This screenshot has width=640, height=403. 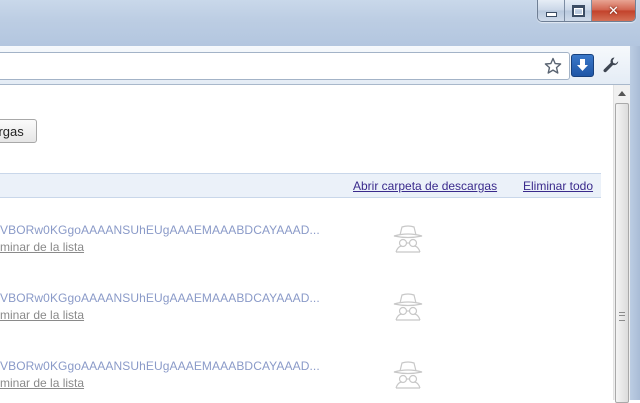 What do you see at coordinates (300, 185) in the screenshot?
I see `downloads-header-bar: Abrir carpeta de descargas Eliminar todo` at bounding box center [300, 185].